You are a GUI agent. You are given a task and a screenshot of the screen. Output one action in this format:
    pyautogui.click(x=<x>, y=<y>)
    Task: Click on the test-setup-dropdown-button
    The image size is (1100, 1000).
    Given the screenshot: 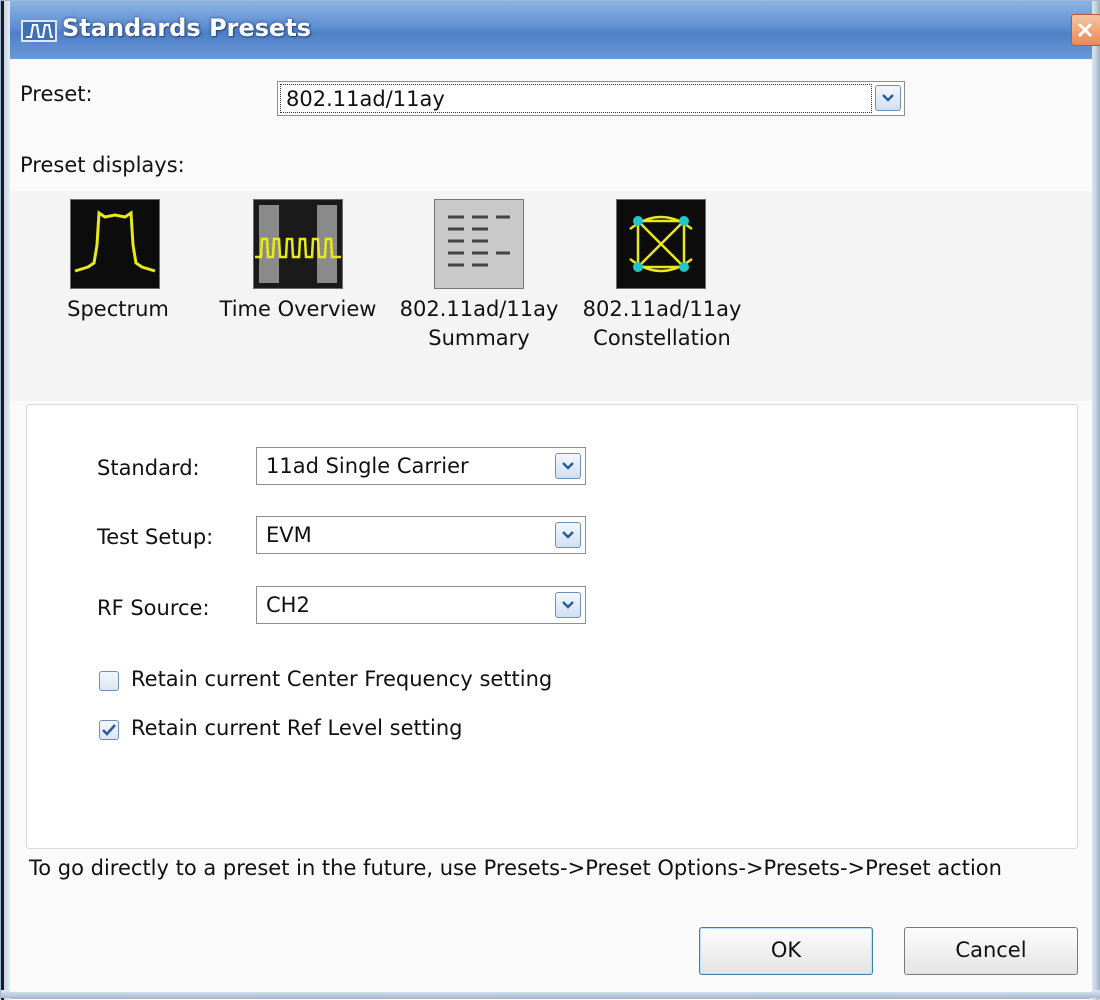 What is the action you would take?
    pyautogui.click(x=568, y=535)
    